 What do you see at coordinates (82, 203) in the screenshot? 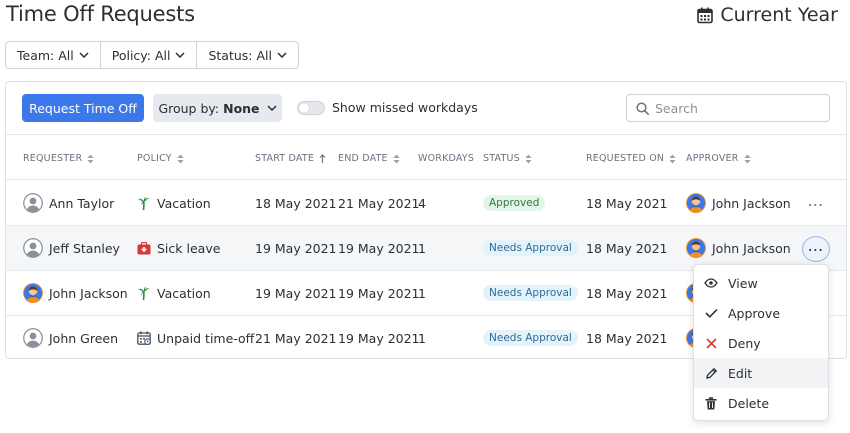
I see `requester-name: Ann Taylor` at bounding box center [82, 203].